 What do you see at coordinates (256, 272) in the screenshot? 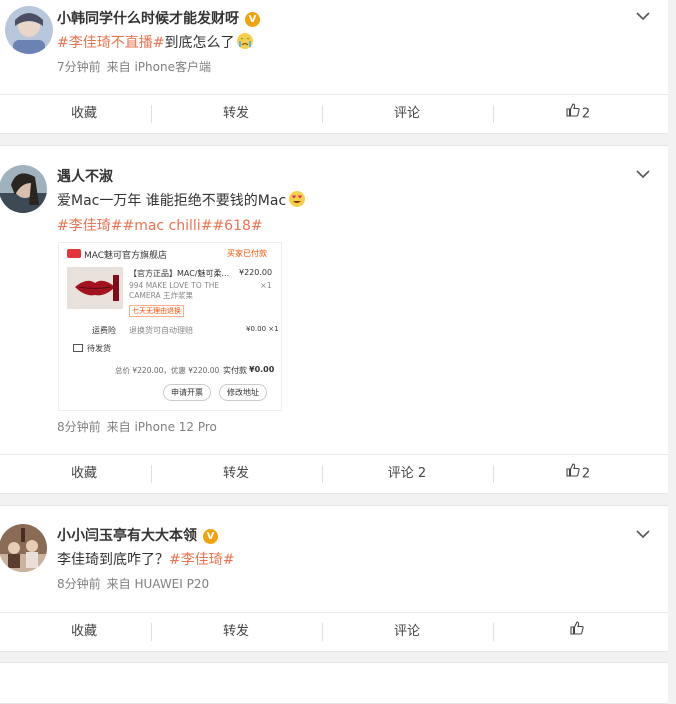
I see `product-price: ¥220.00` at bounding box center [256, 272].